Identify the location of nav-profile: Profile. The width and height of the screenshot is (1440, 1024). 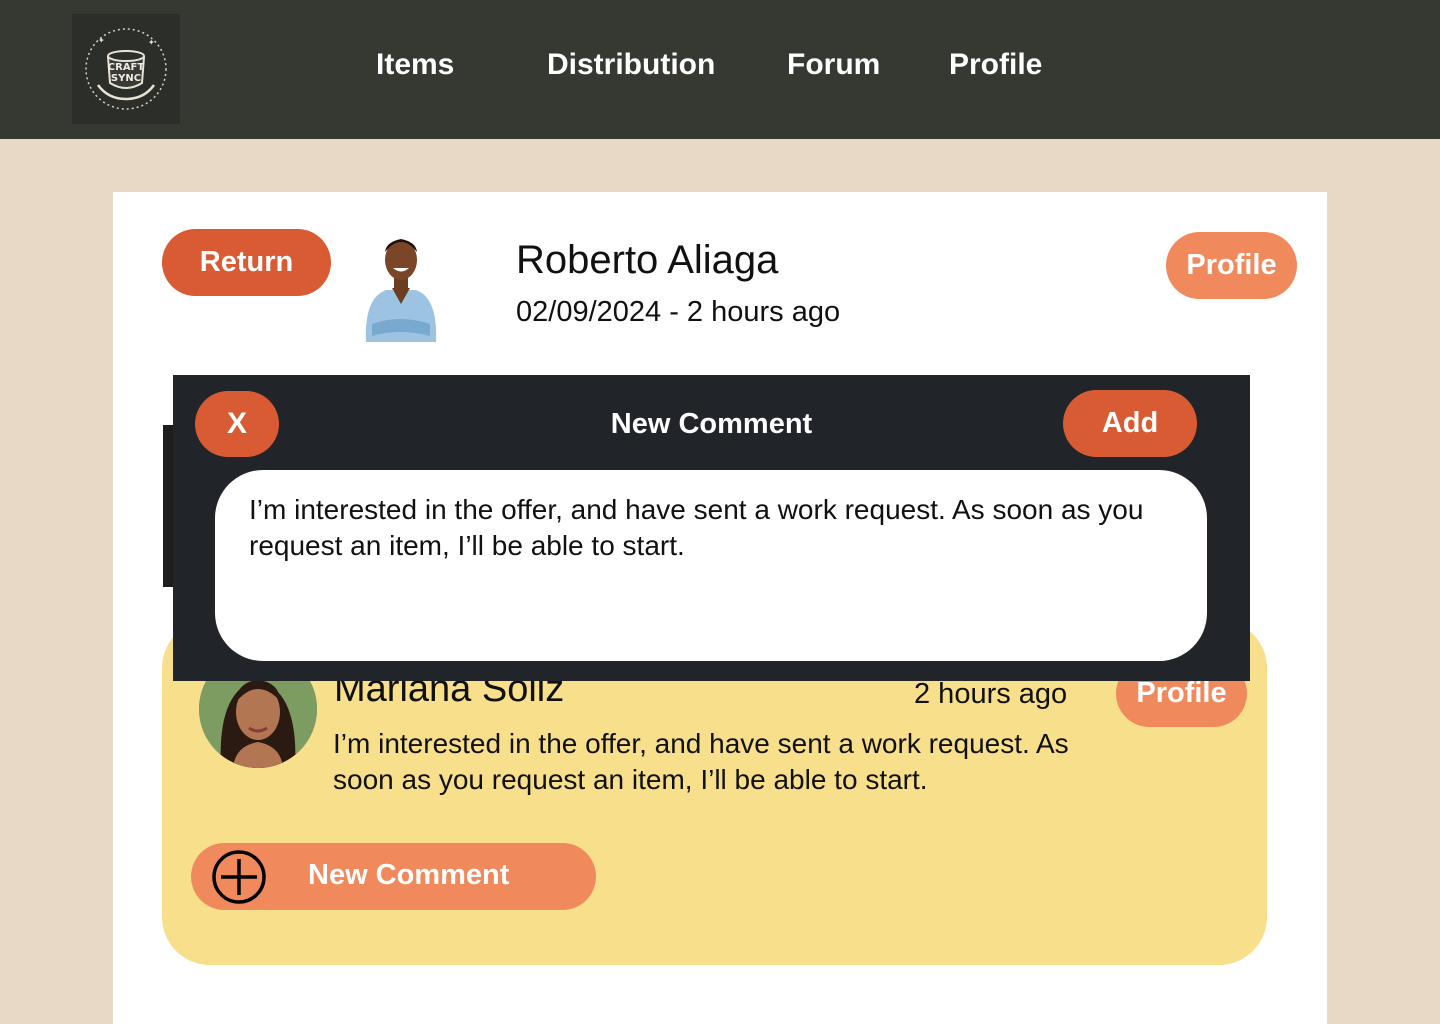
(995, 65).